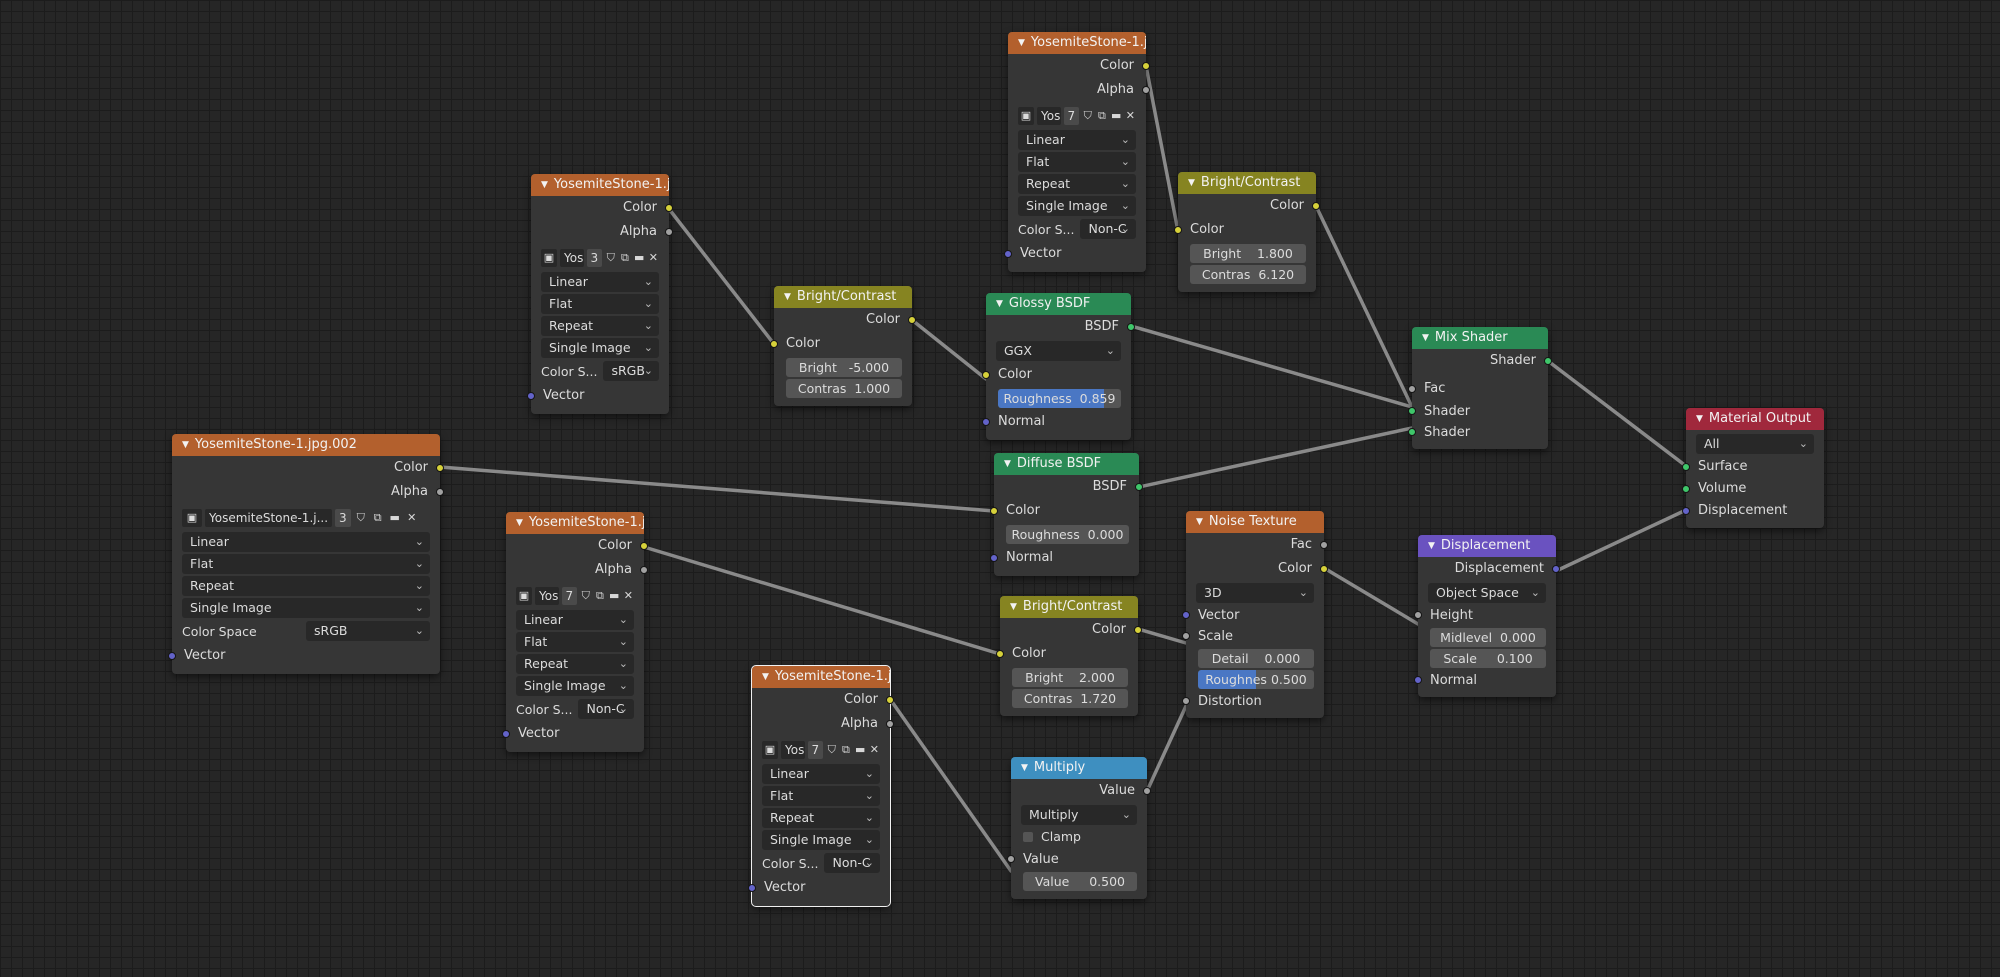 The image size is (2000, 977). Describe the element at coordinates (1487, 593) in the screenshot. I see `space-dropdown: Object Space ⌄` at that location.